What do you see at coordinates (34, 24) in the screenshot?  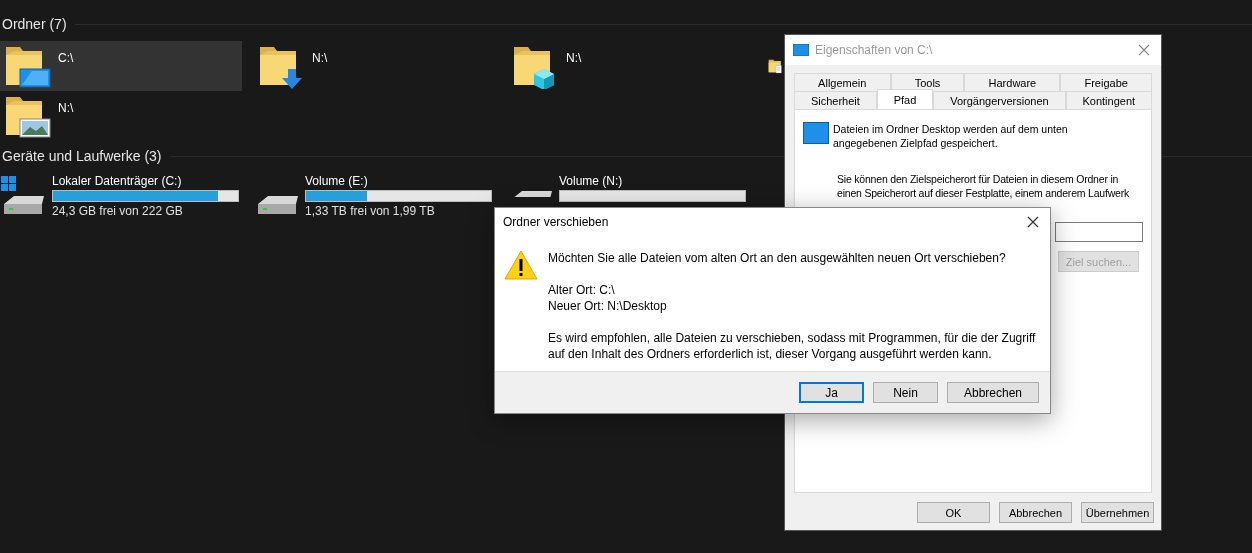 I see `section-heading: Ordner (7)` at bounding box center [34, 24].